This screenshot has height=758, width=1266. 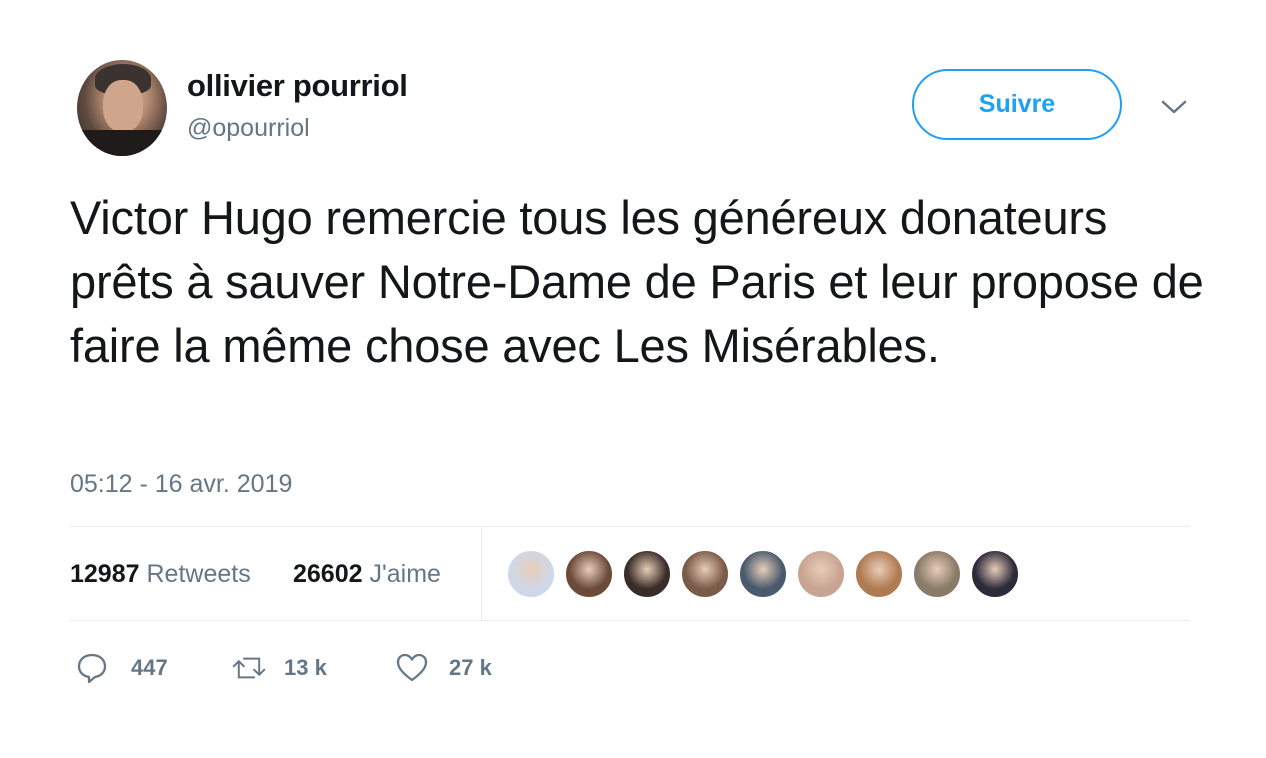 I want to click on retweets-count: 12987, so click(x=105, y=574).